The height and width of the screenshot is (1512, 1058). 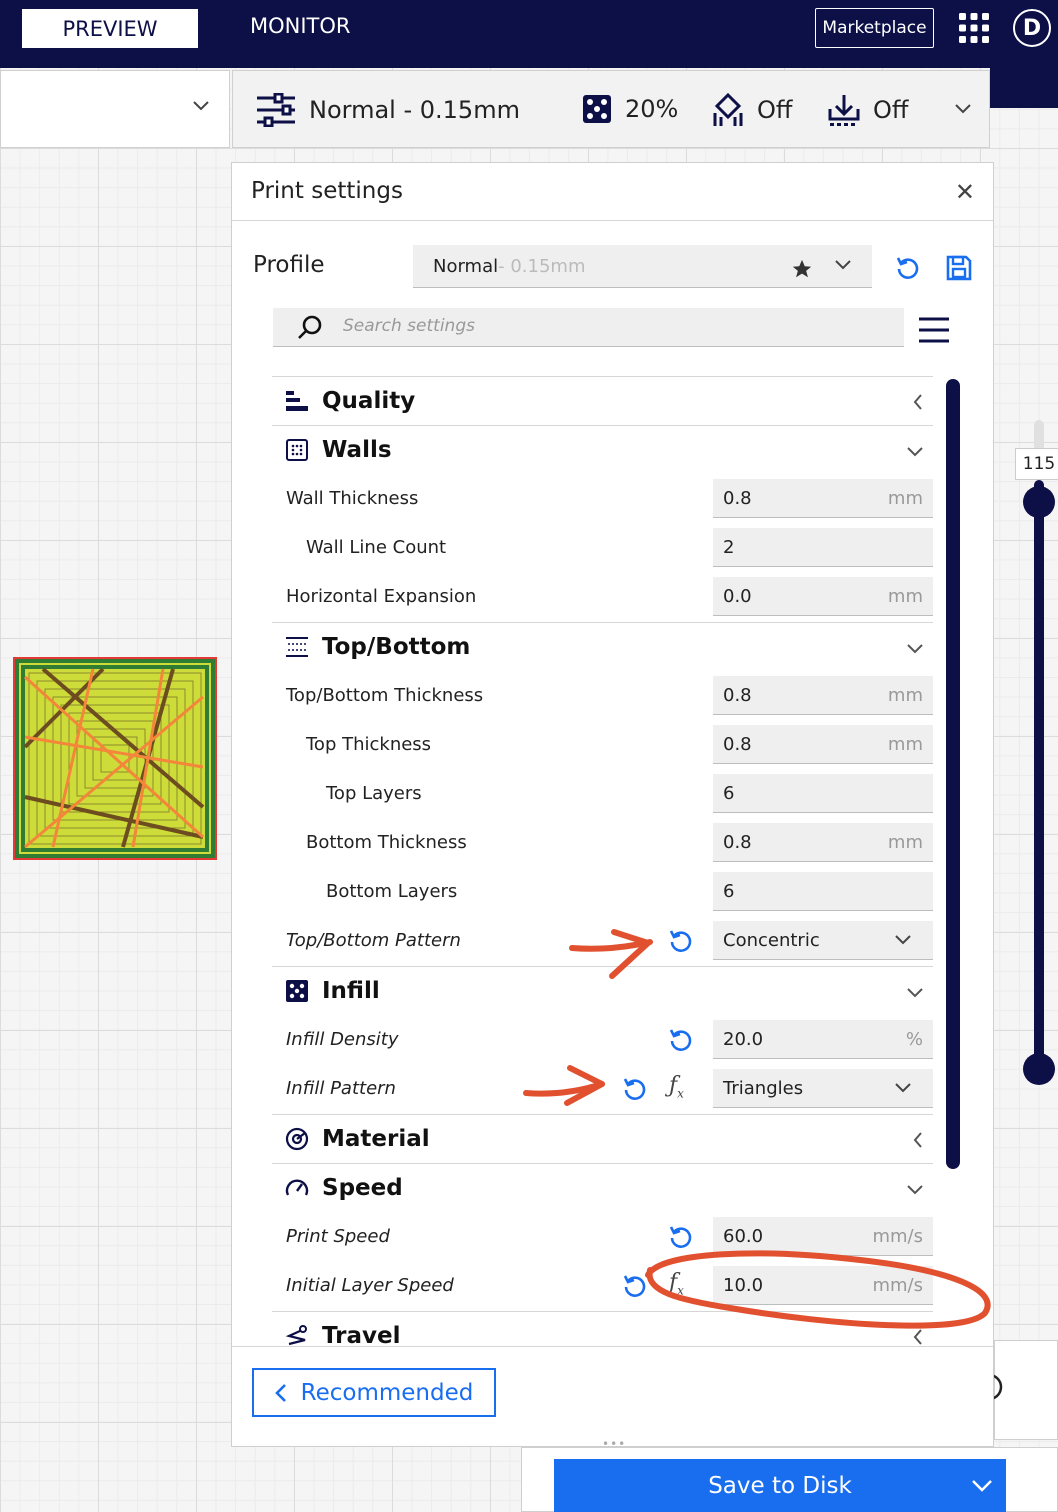 What do you see at coordinates (357, 450) in the screenshot?
I see `category-label: Walls` at bounding box center [357, 450].